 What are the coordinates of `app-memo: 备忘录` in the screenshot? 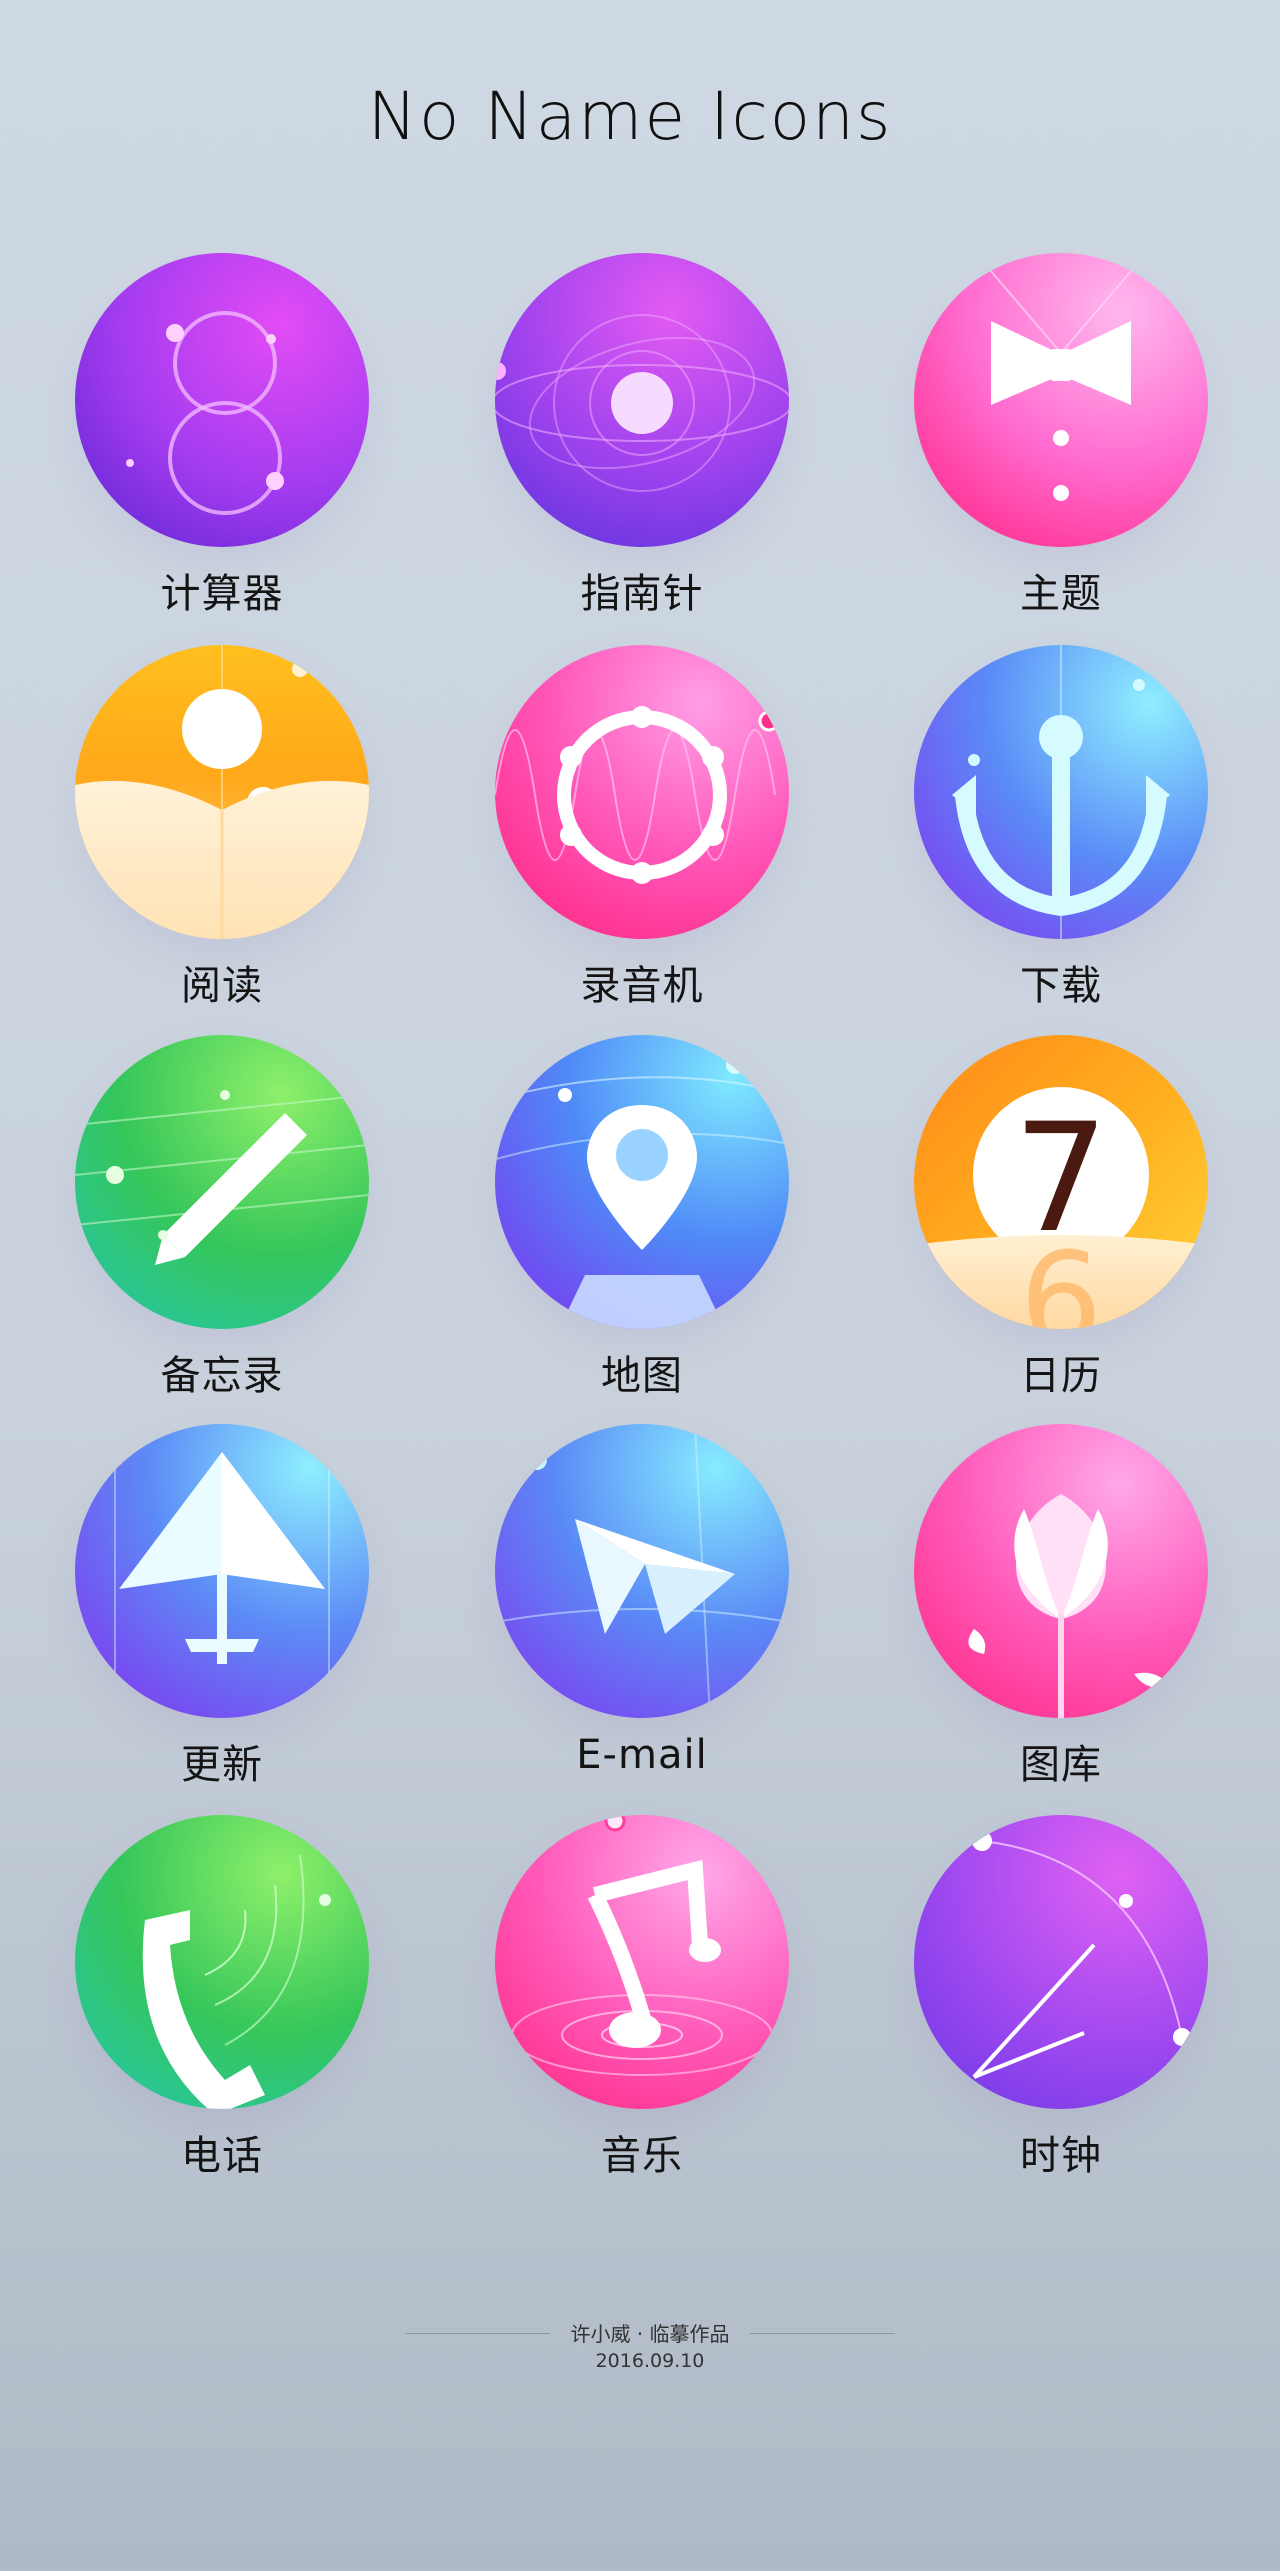 It's located at (225, 1225).